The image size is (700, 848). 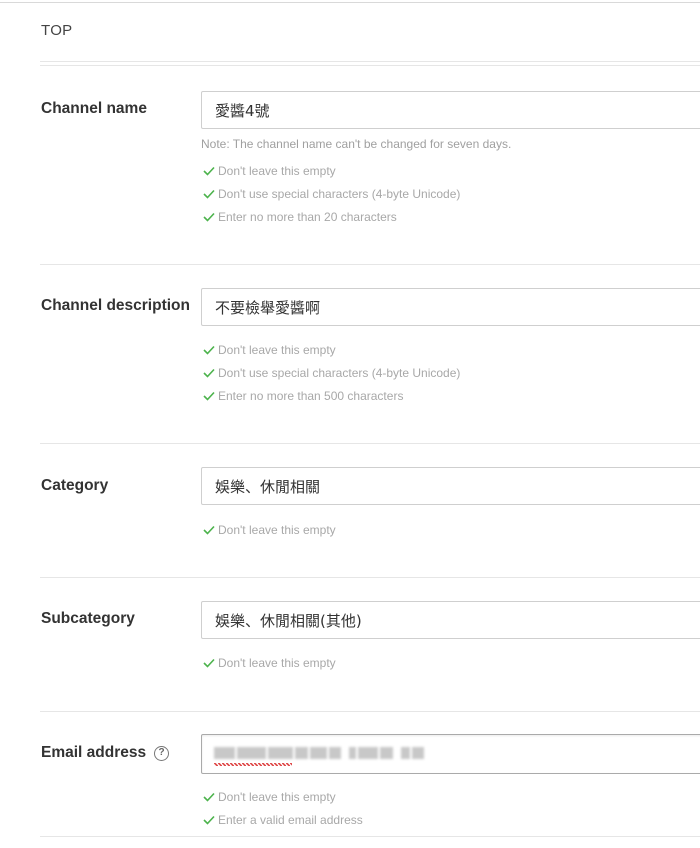 What do you see at coordinates (162, 753) in the screenshot?
I see `help-circle-icon: ?` at bounding box center [162, 753].